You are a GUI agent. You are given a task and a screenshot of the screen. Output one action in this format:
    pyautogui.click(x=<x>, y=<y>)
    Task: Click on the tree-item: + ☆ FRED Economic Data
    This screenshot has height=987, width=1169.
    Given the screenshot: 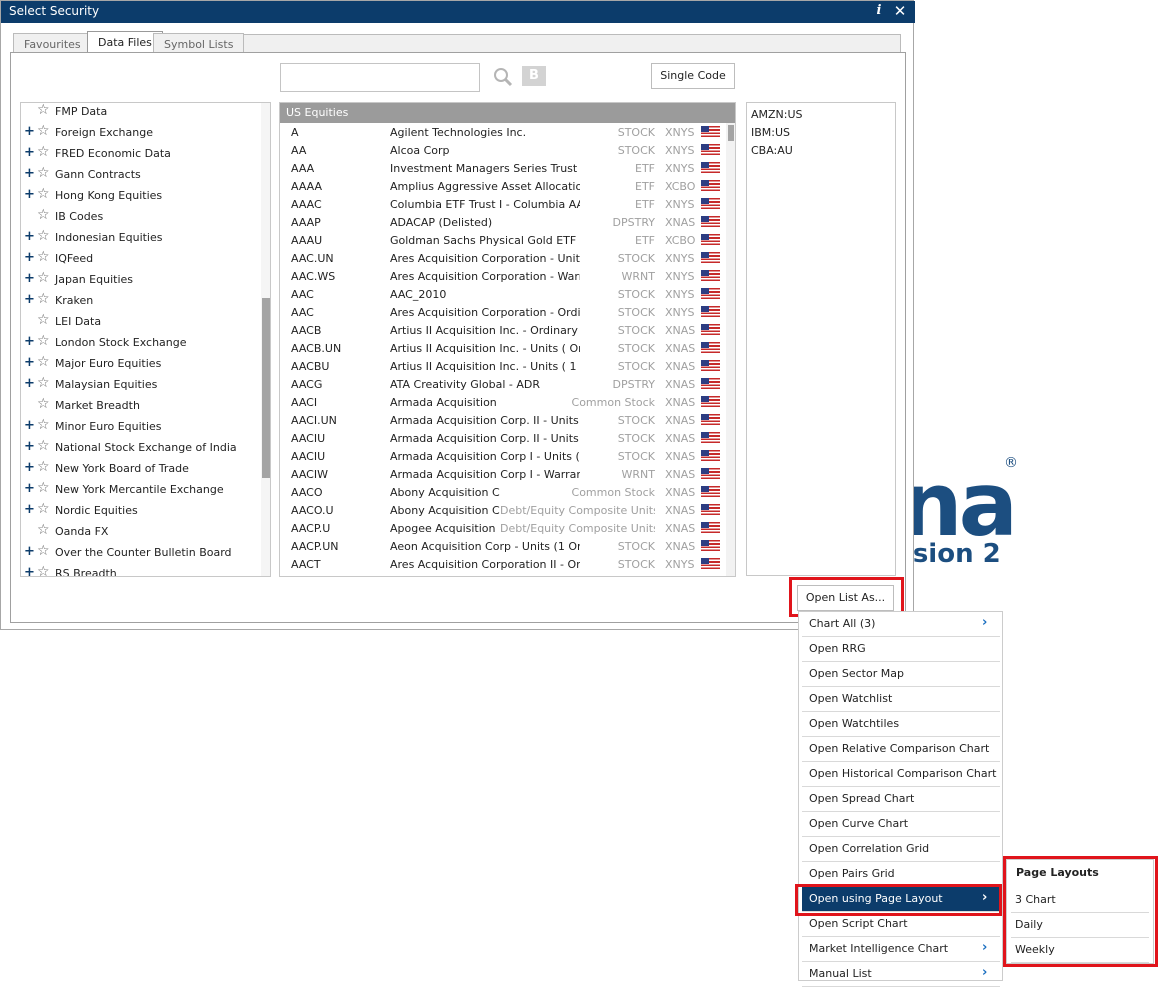 What is the action you would take?
    pyautogui.click(x=141, y=154)
    